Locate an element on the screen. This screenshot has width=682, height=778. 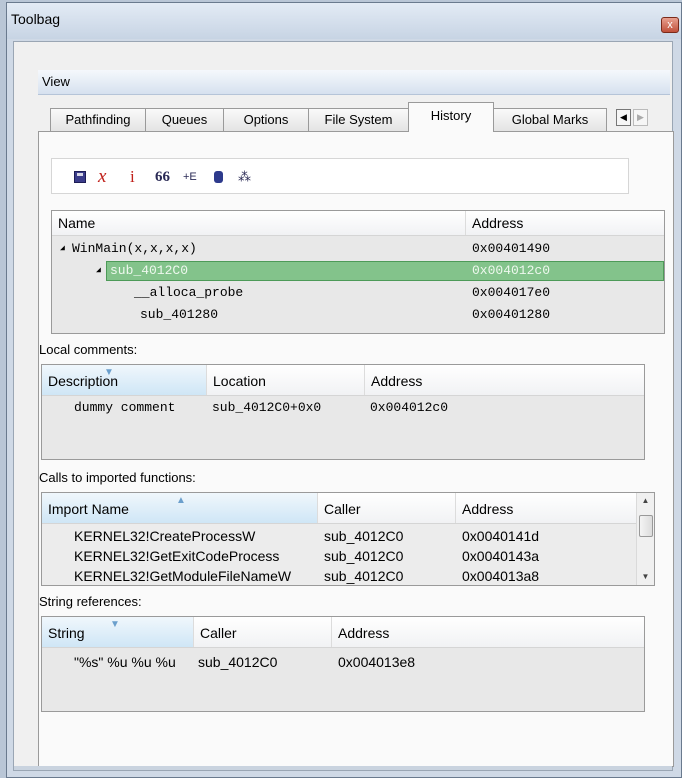
tree-row-name: sub_401280 is located at coordinates (179, 314).